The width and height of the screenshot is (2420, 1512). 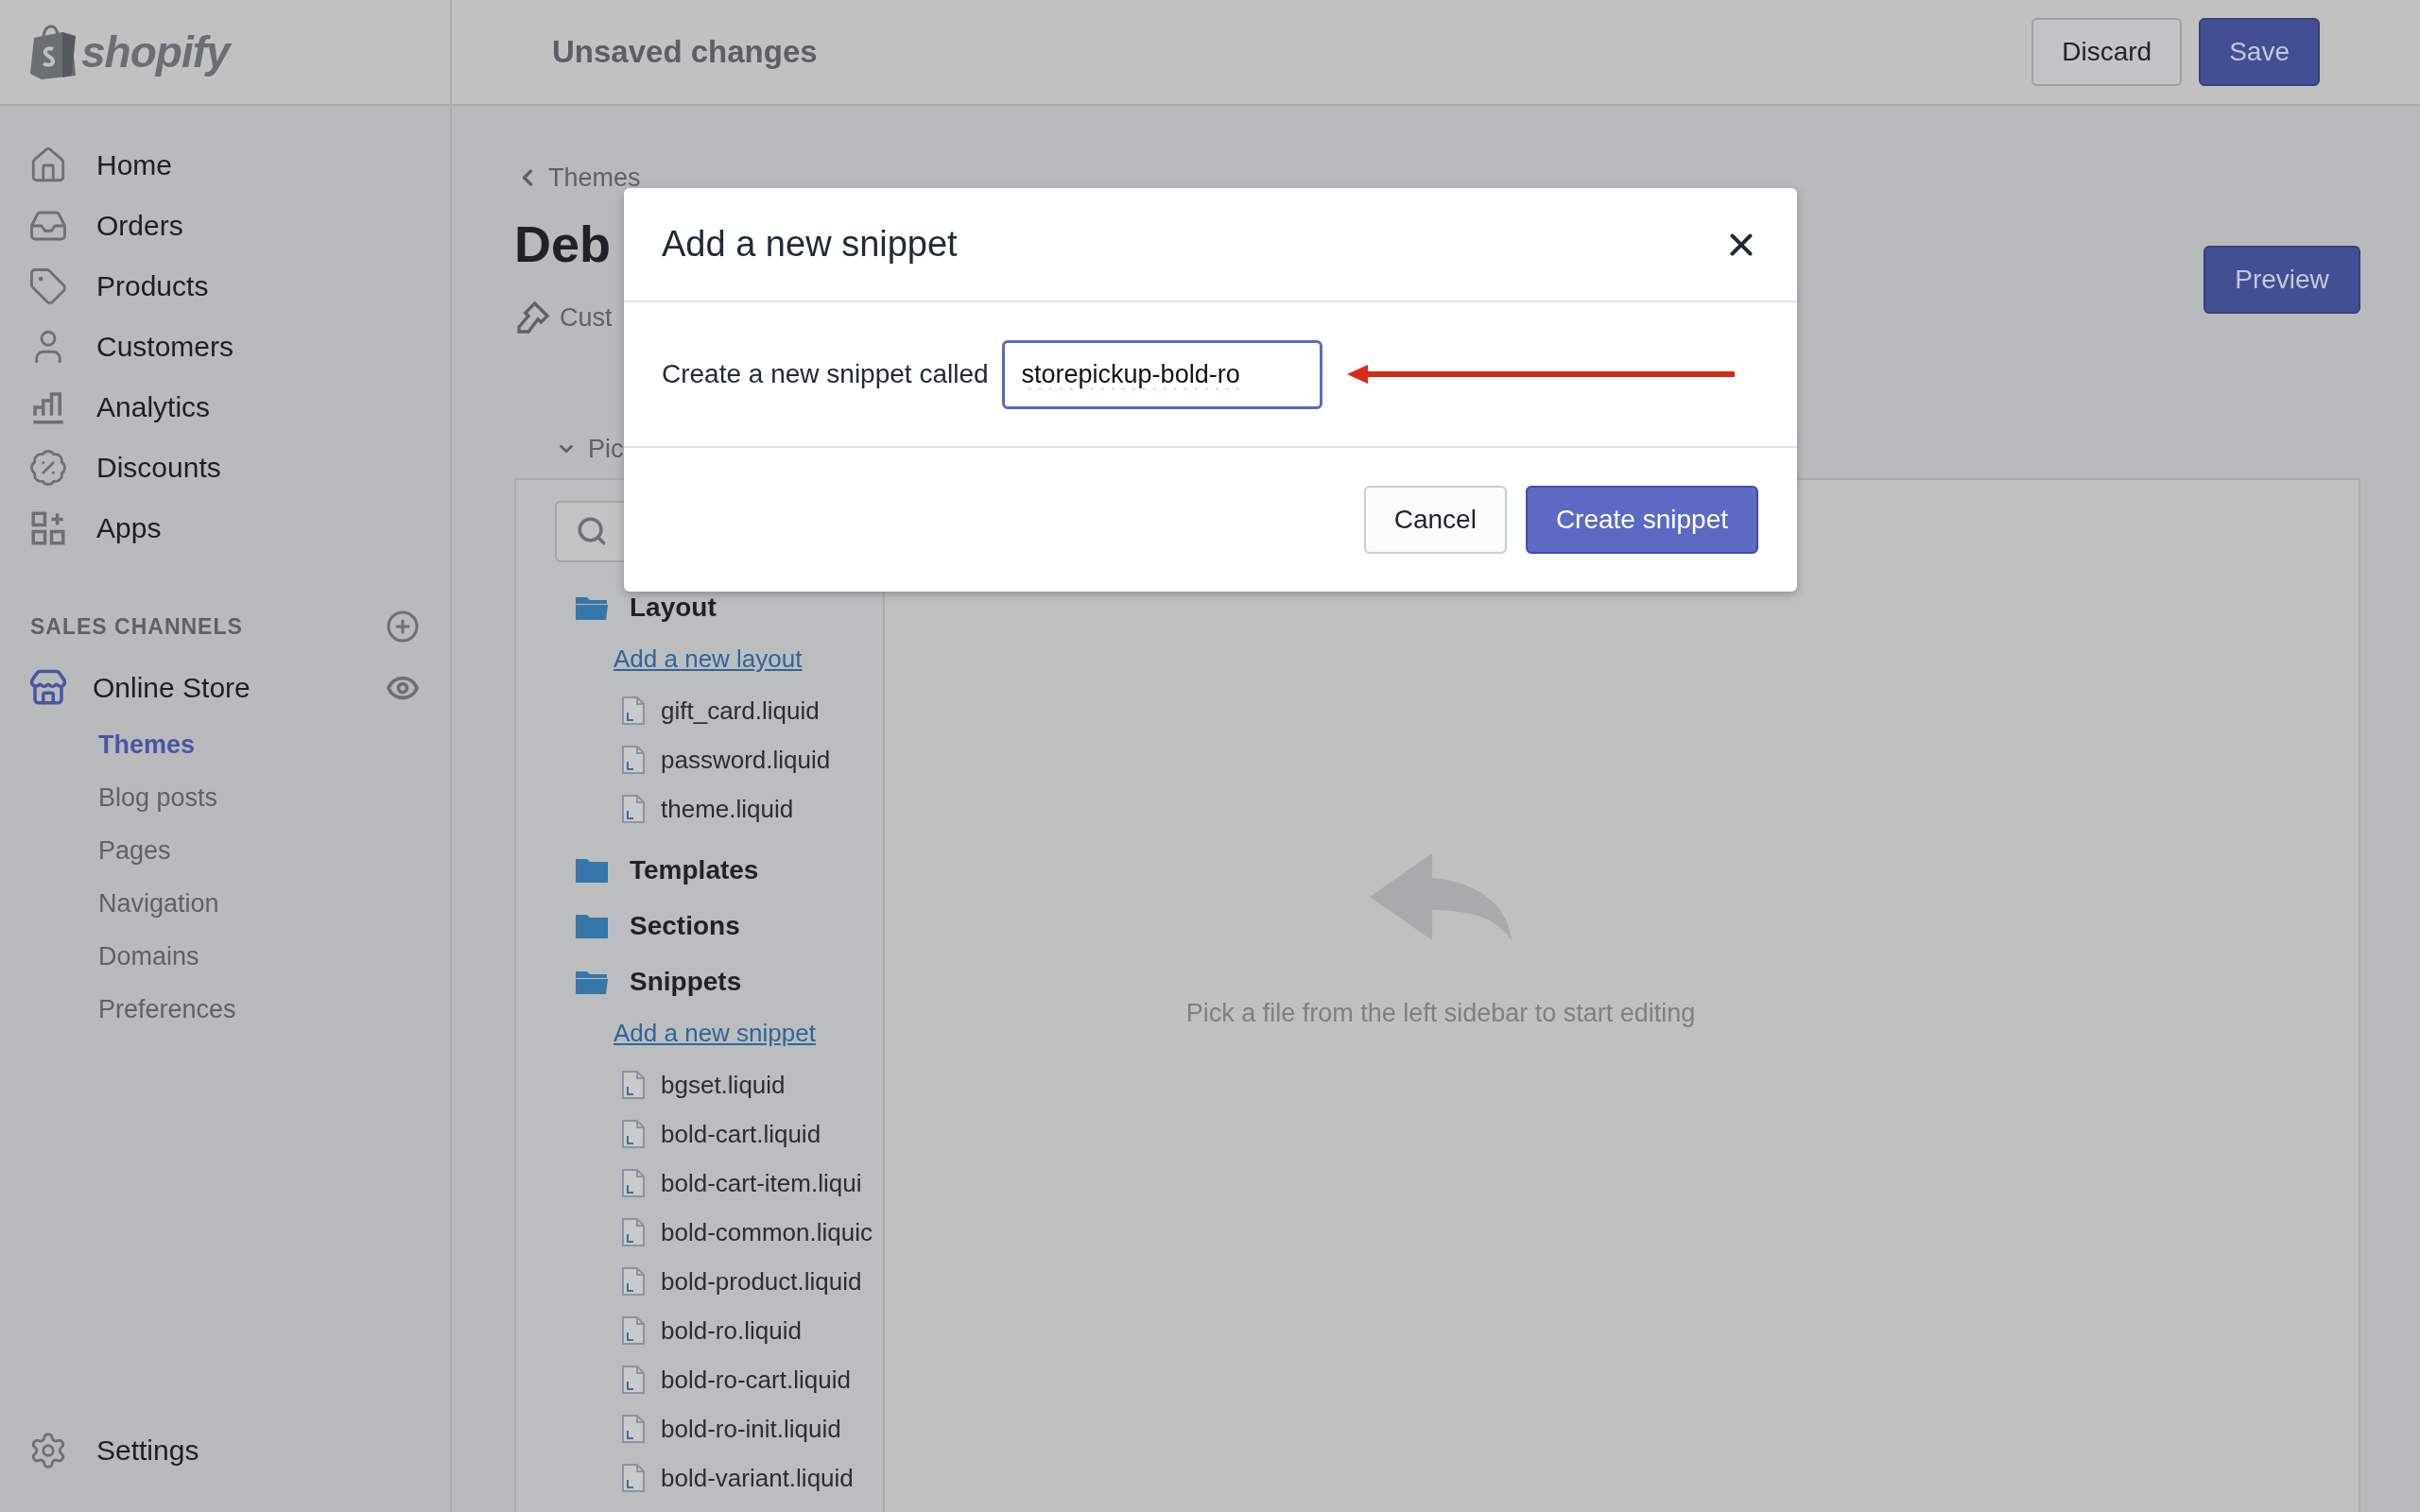 What do you see at coordinates (52, 52) in the screenshot?
I see `shopping-bag-icon` at bounding box center [52, 52].